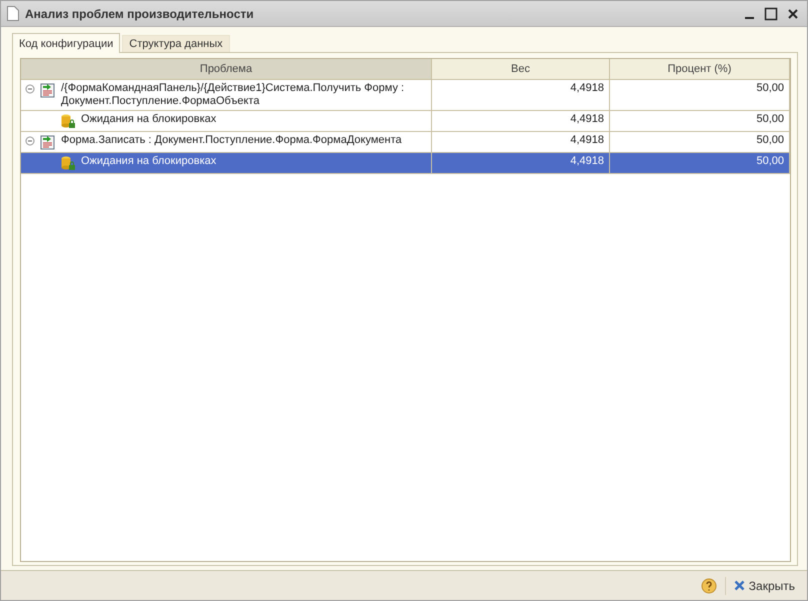 Image resolution: width=808 pixels, height=601 pixels. What do you see at coordinates (231, 140) in the screenshot?
I see `problem-text: Форма.Записать : Документ.Поступление.Форма.ФормаДокумента` at bounding box center [231, 140].